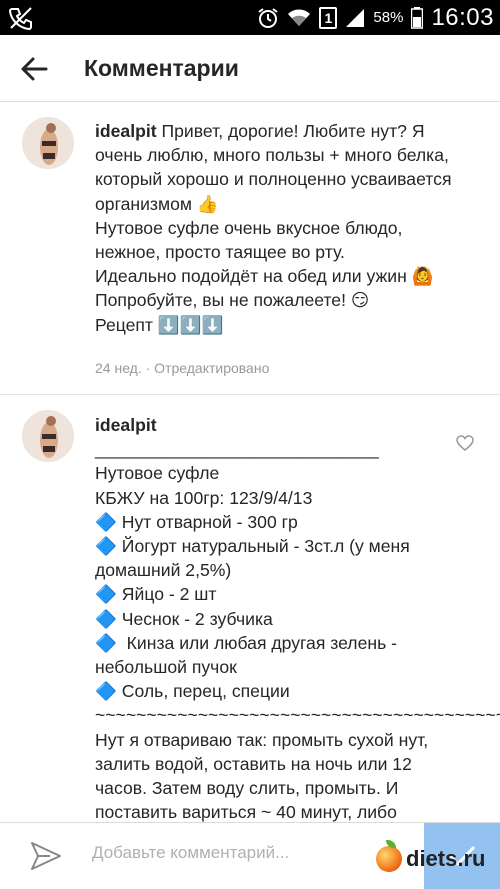 This screenshot has height=889, width=500. I want to click on page-title: Комментарии, so click(161, 68).